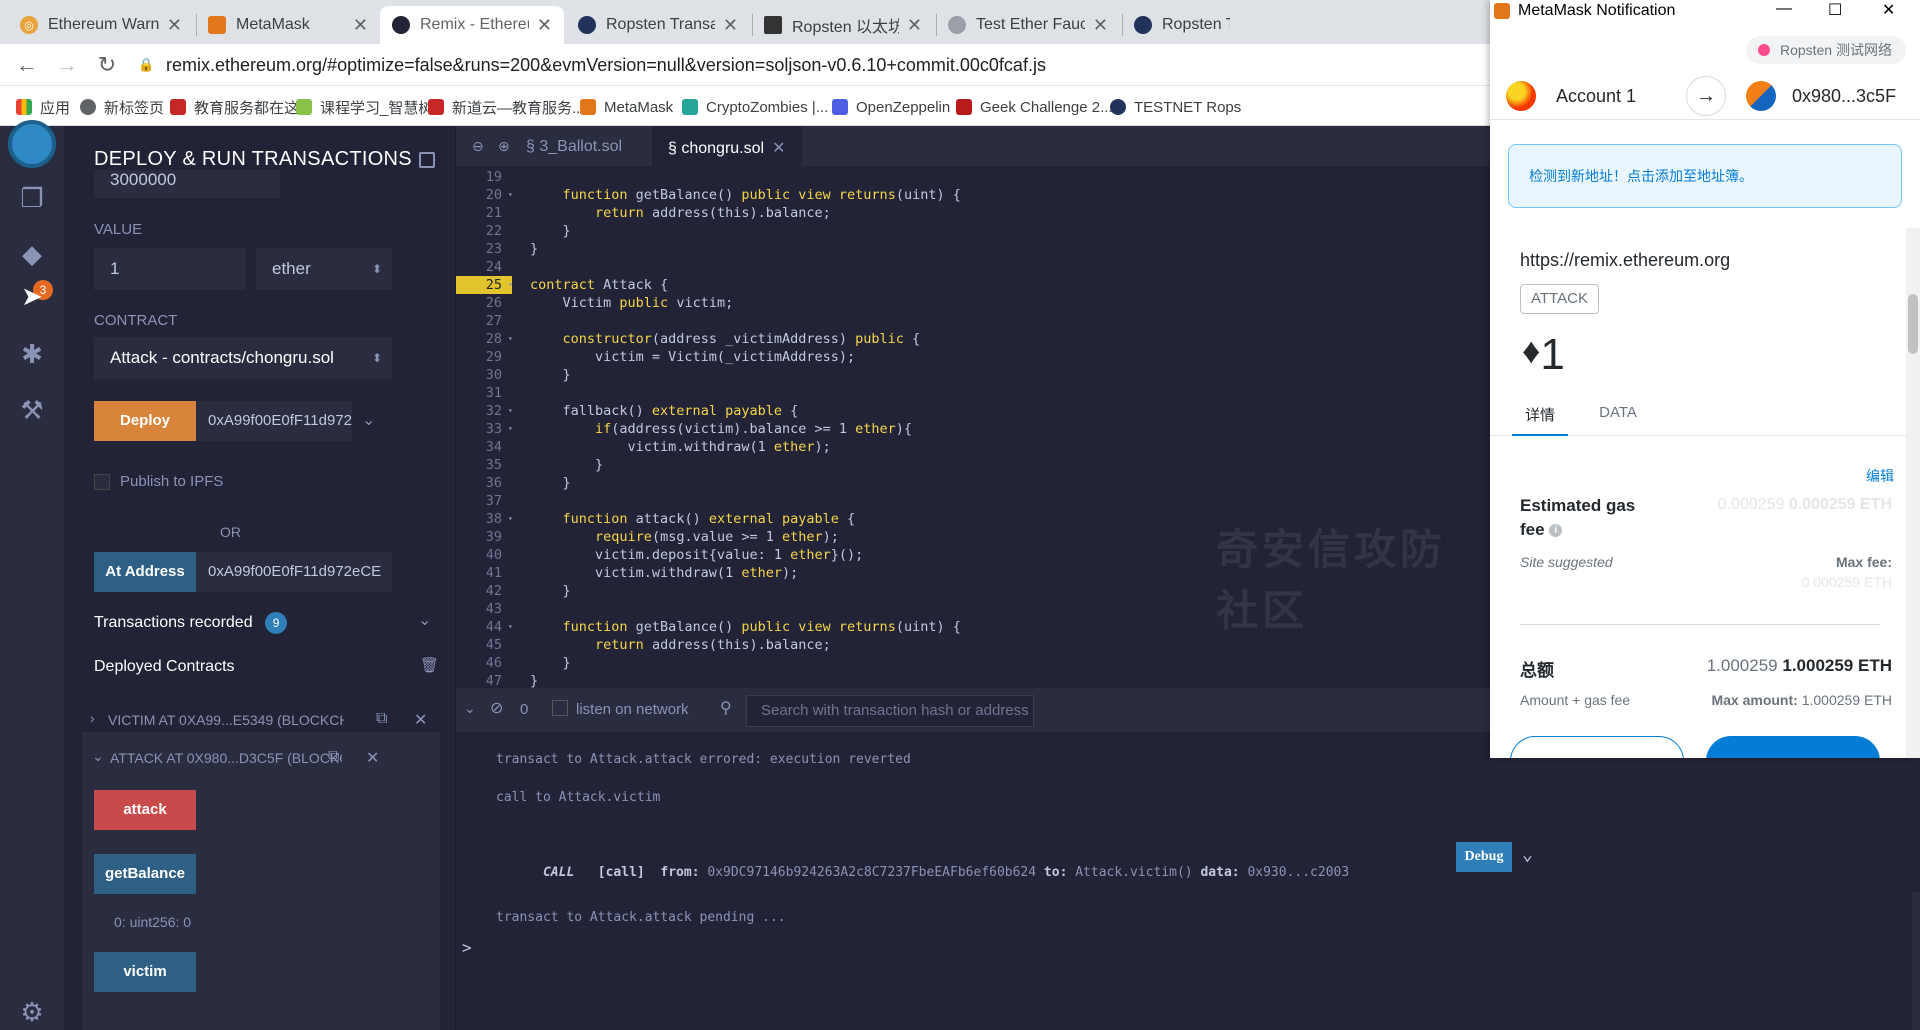  What do you see at coordinates (1793, 747) in the screenshot?
I see `confirm-button` at bounding box center [1793, 747].